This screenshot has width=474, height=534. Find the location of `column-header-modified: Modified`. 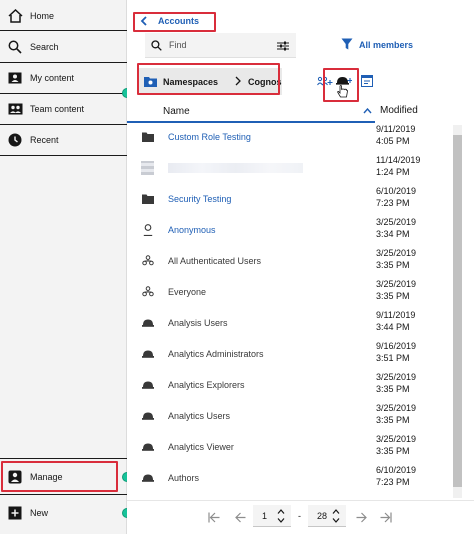

column-header-modified: Modified is located at coordinates (399, 110).